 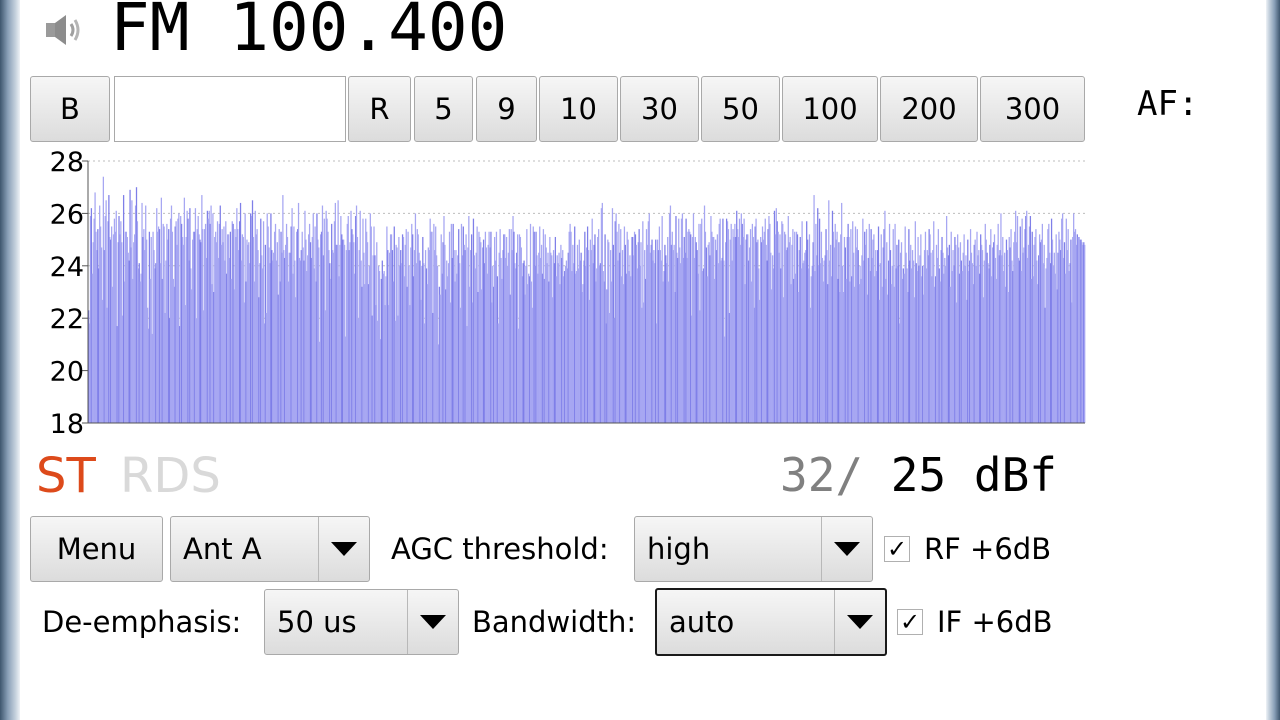 I want to click on step-button-100: 100, so click(x=830, y=109).